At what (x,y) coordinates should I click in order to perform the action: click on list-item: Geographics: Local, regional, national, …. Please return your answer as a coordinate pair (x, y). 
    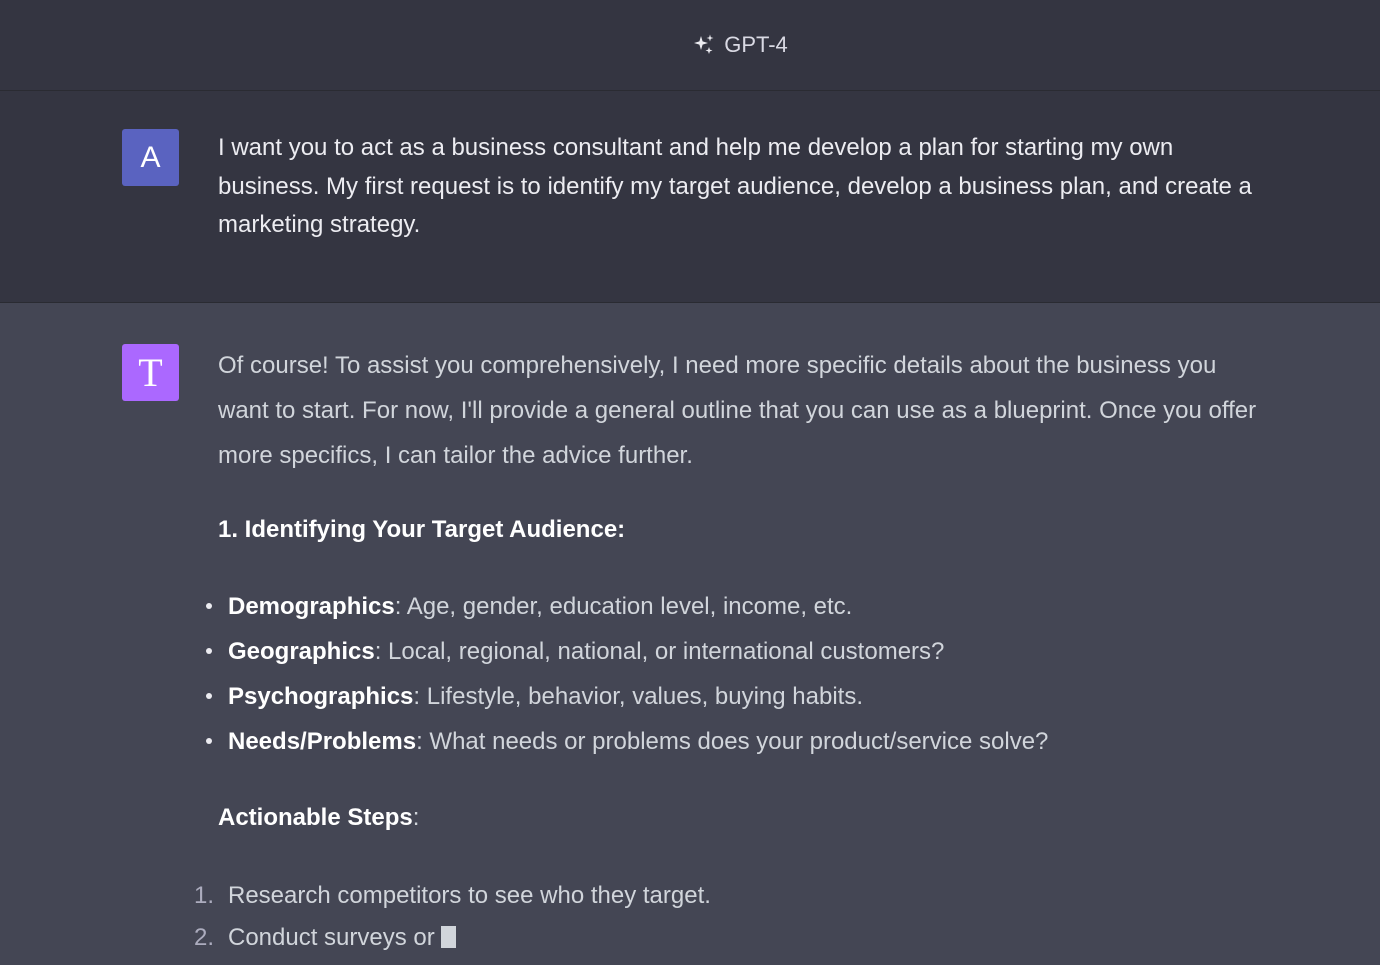
    Looking at the image, I should click on (627, 659).